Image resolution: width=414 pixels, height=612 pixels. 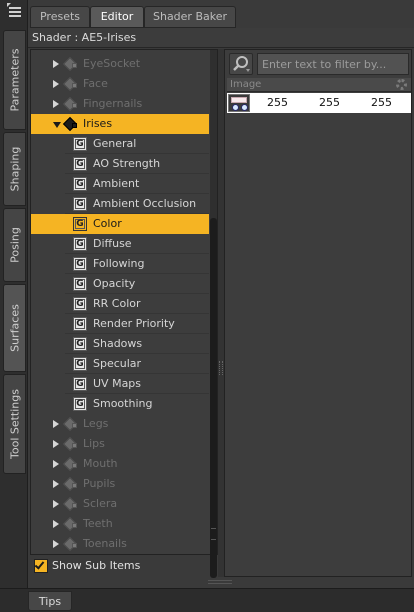 What do you see at coordinates (329, 103) in the screenshot?
I see `green-value: 255` at bounding box center [329, 103].